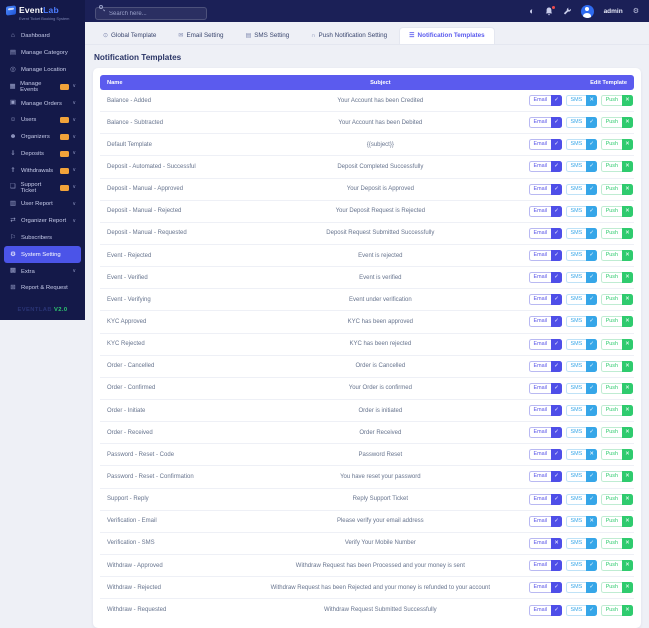 The height and width of the screenshot is (628, 649). I want to click on theme-toggle-icon: ◐, so click(531, 11).